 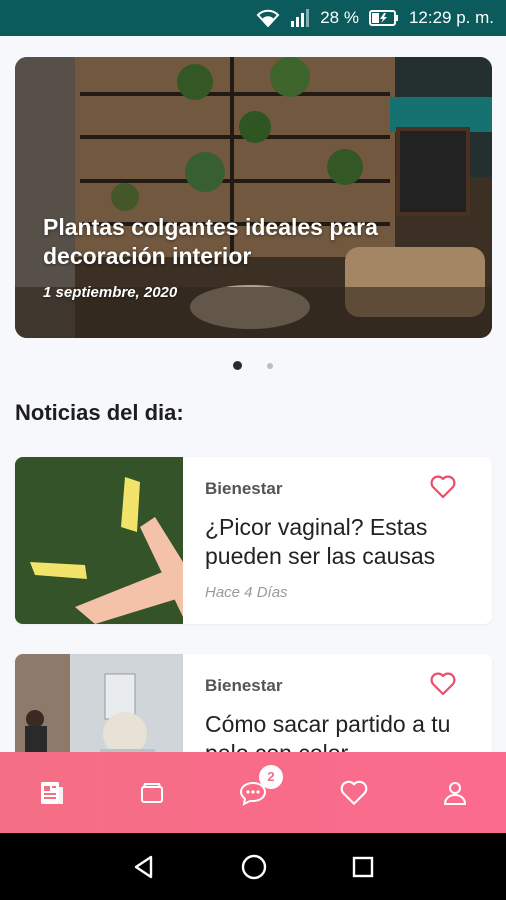 What do you see at coordinates (144, 867) in the screenshot?
I see `back-icon` at bounding box center [144, 867].